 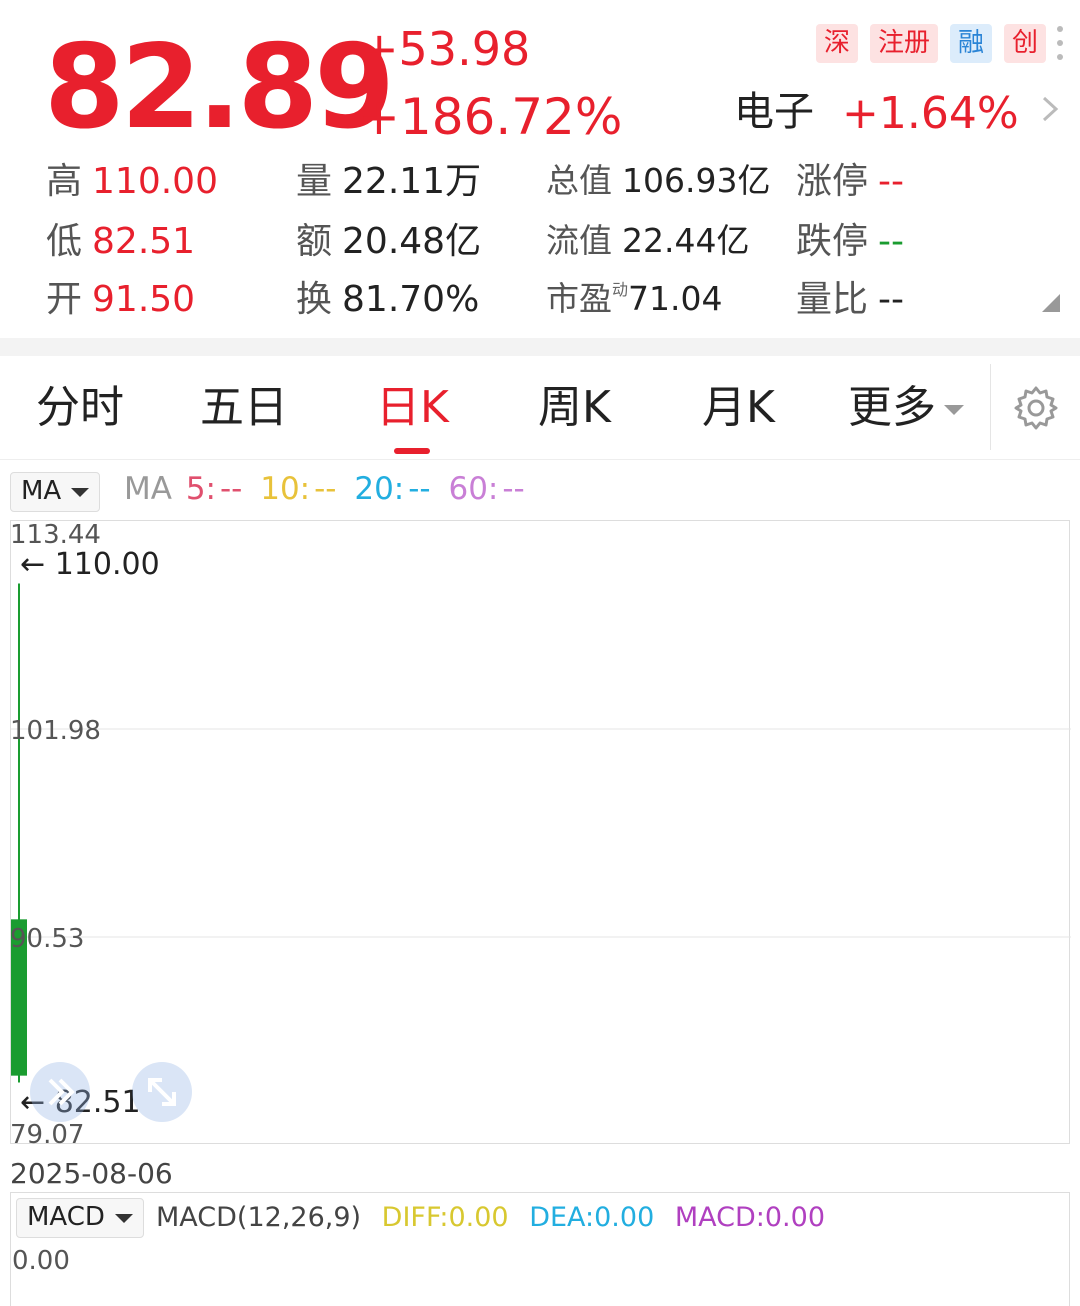 I want to click on stat-float-cap: 流值 22.44亿, so click(x=648, y=240).